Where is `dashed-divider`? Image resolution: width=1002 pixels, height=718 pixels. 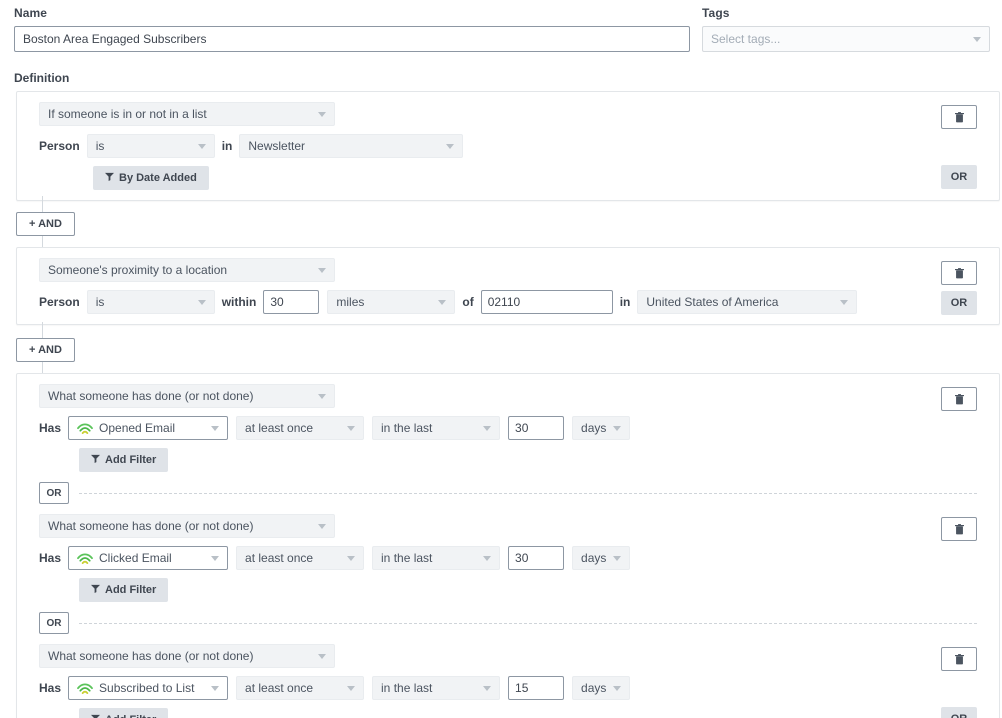 dashed-divider is located at coordinates (528, 623).